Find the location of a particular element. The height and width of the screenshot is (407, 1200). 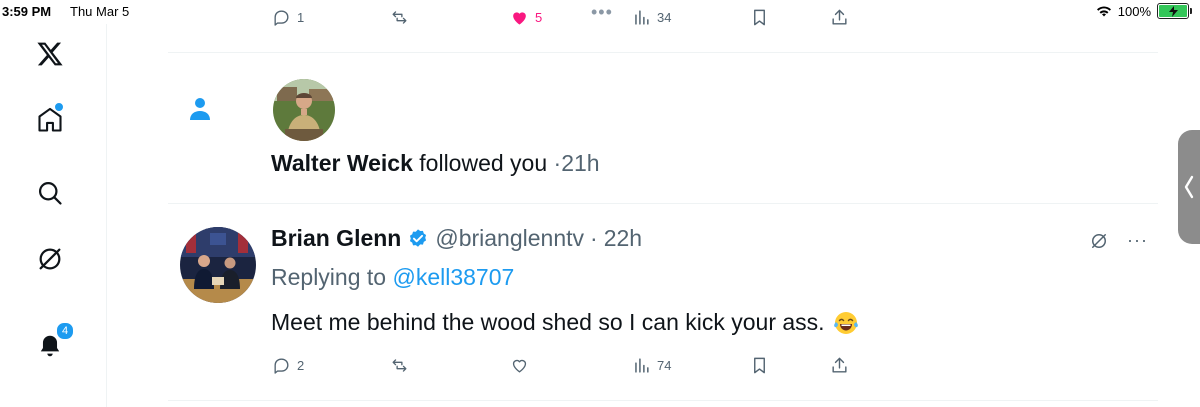

reply-count: 1 is located at coordinates (301, 17).